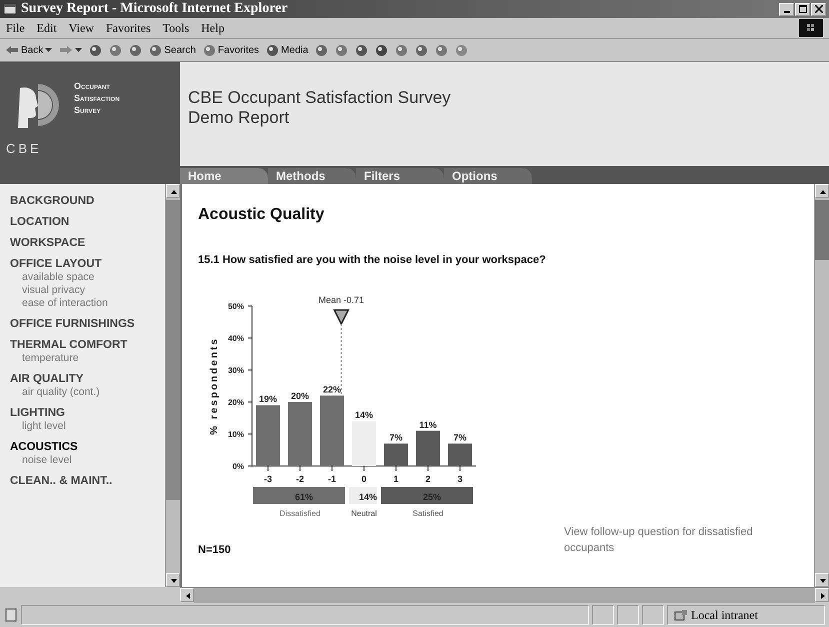 The image size is (829, 627). I want to click on menu-item: Favorites, so click(128, 28).